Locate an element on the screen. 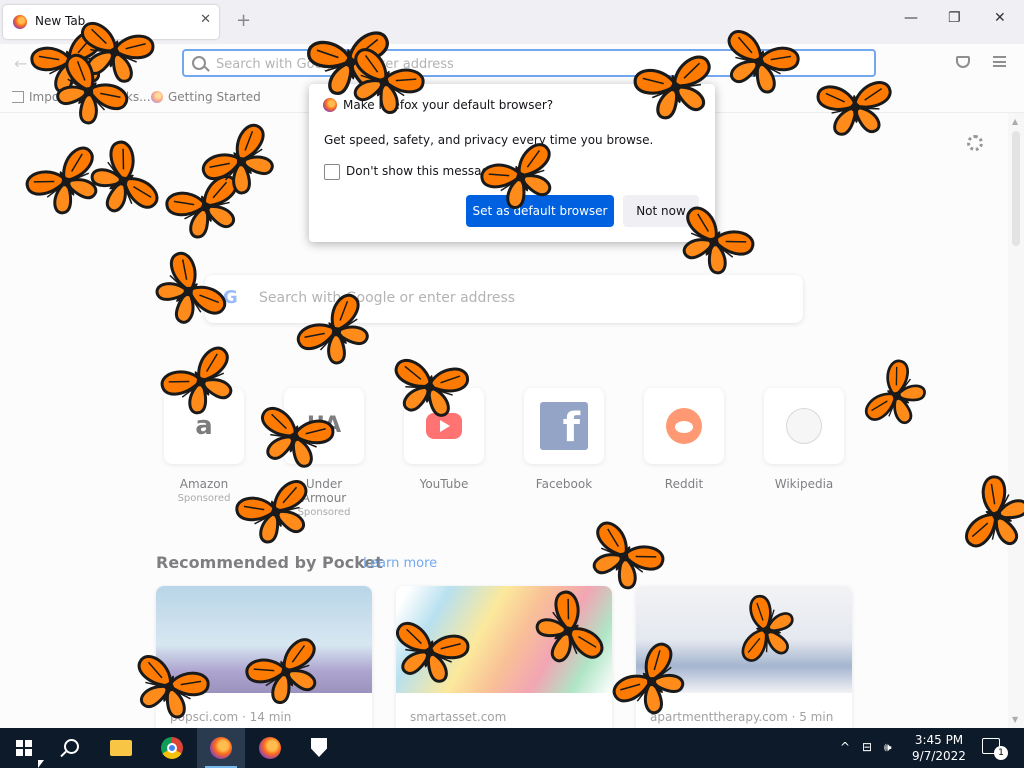 This screenshot has height=768, width=1024. taskbar-search-button is located at coordinates (72, 748).